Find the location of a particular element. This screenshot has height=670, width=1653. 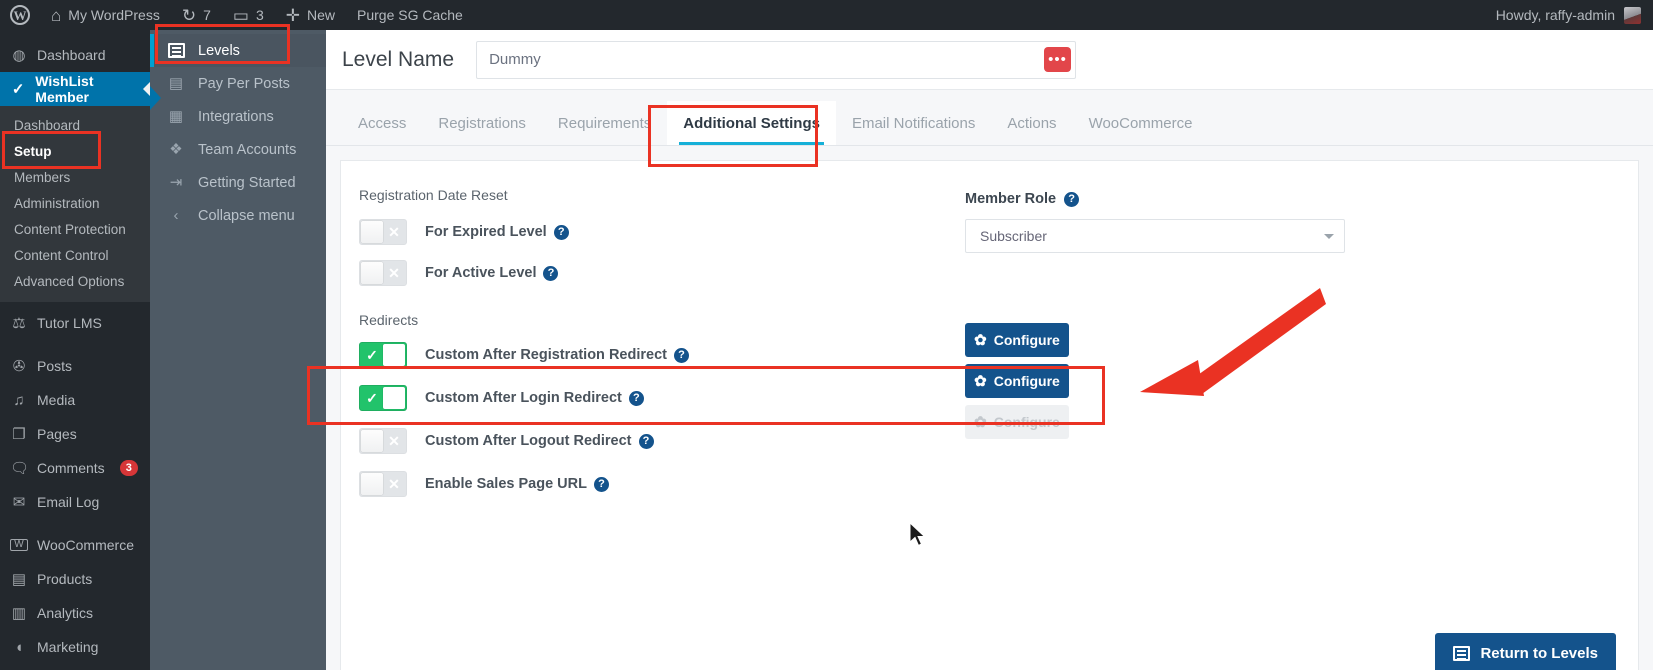

submenu-label: Advanced Options is located at coordinates (69, 281).